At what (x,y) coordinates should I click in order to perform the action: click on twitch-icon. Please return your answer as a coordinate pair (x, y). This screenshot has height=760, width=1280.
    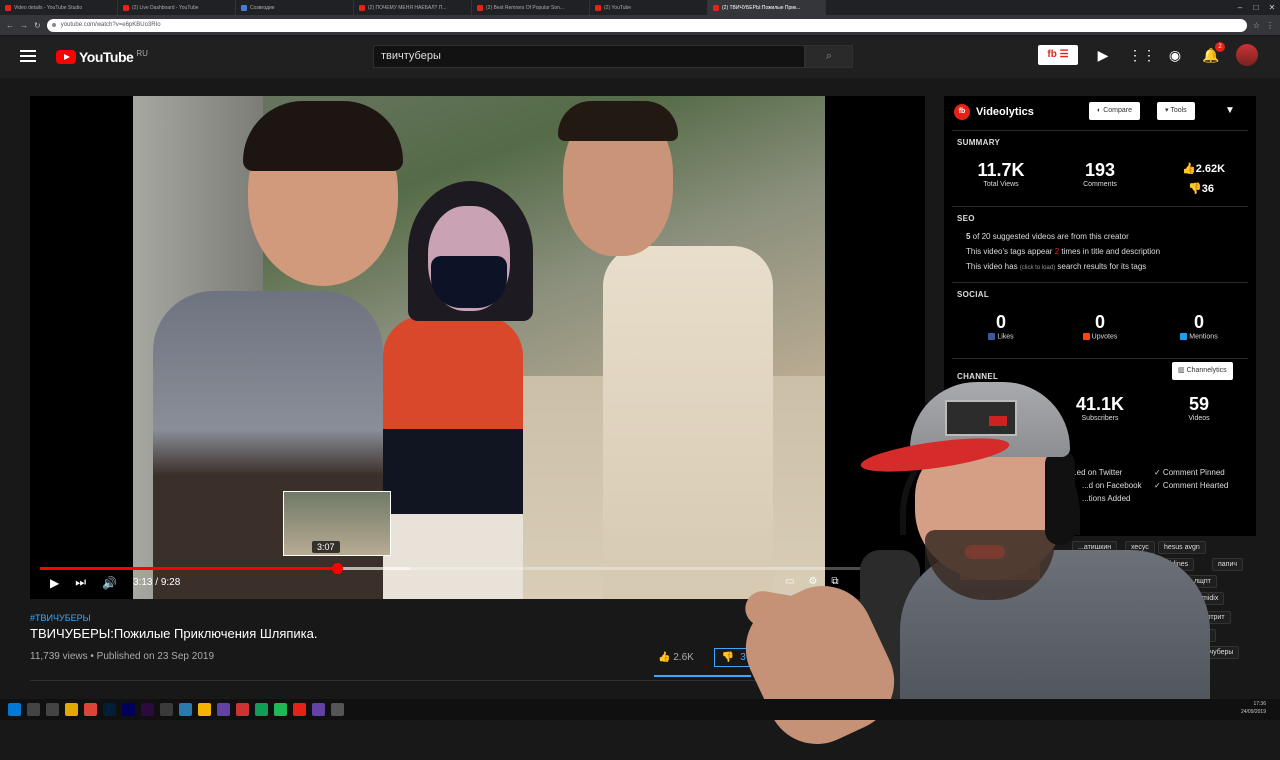
    Looking at the image, I should click on (223, 709).